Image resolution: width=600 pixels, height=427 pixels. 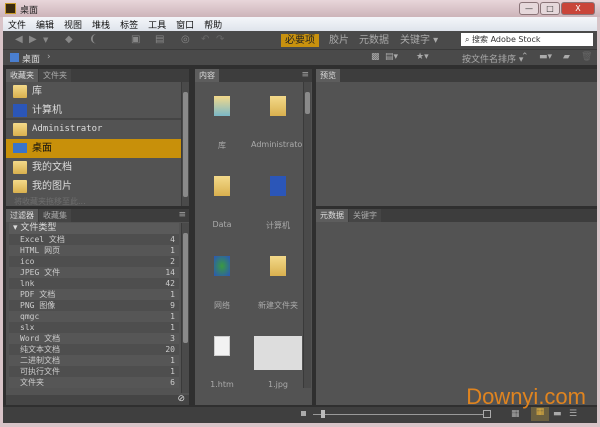 I want to click on workspace-filmstrip: 胶片, so click(x=339, y=40).